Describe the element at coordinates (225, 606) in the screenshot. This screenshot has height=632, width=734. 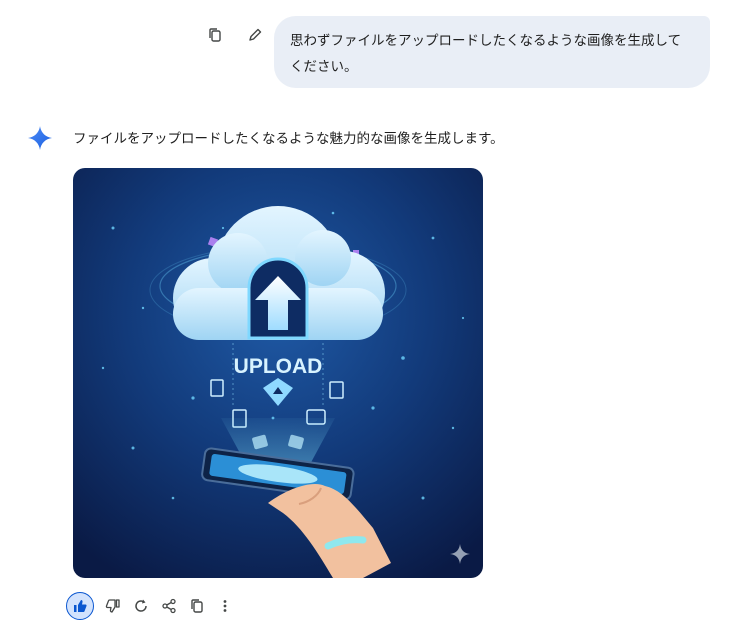
I see `more-vert-icon` at that location.